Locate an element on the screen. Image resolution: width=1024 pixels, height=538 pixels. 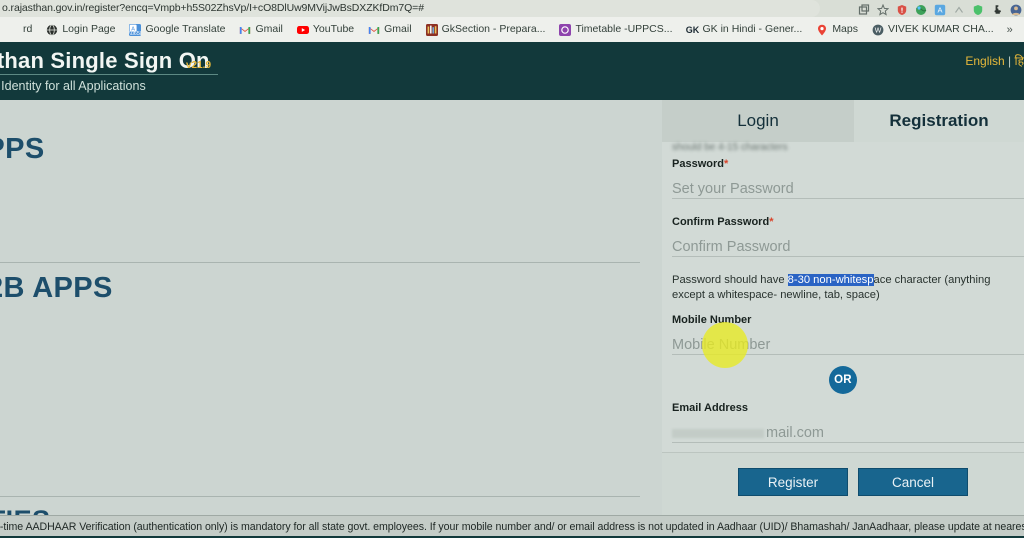
site-subtitle: igital Identity for all Applications is located at coordinates (73, 86).